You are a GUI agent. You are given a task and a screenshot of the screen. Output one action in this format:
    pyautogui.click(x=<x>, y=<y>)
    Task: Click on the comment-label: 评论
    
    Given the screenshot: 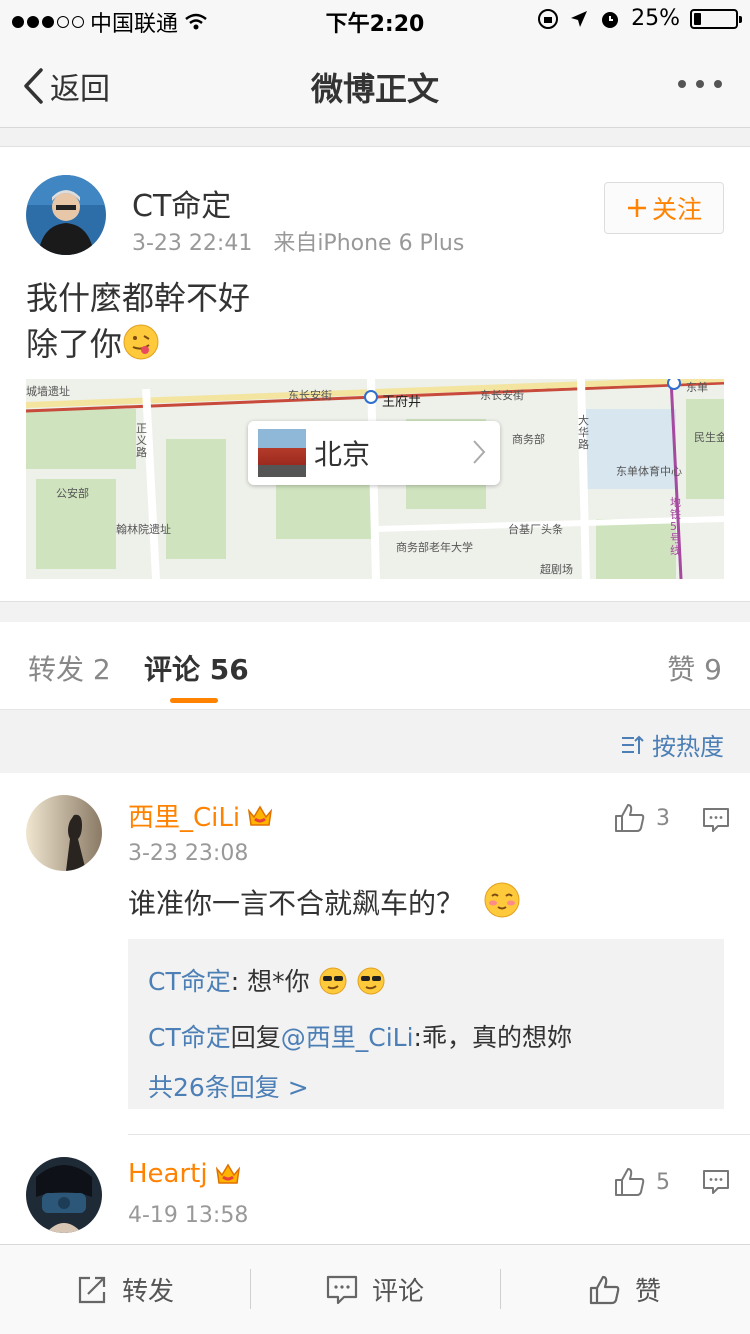 What is the action you would take?
    pyautogui.click(x=397, y=1292)
    